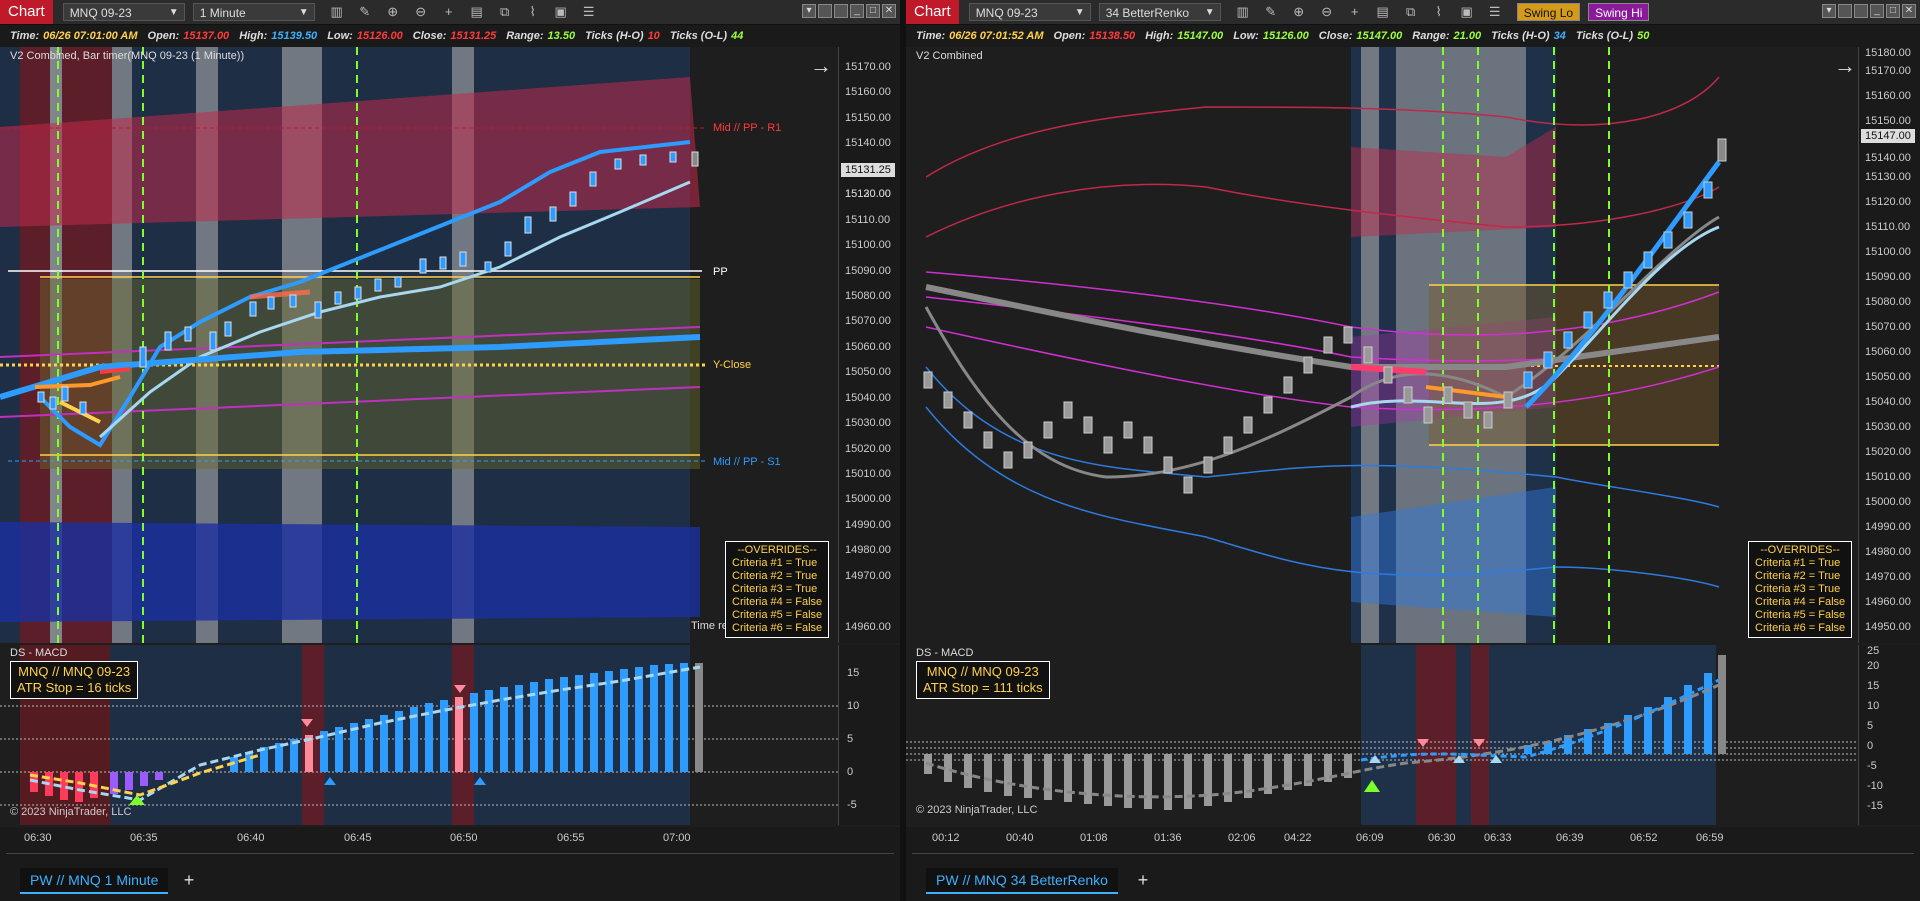  Describe the element at coordinates (1200, 36) in the screenshot. I see `high-value: 15147.00` at that location.